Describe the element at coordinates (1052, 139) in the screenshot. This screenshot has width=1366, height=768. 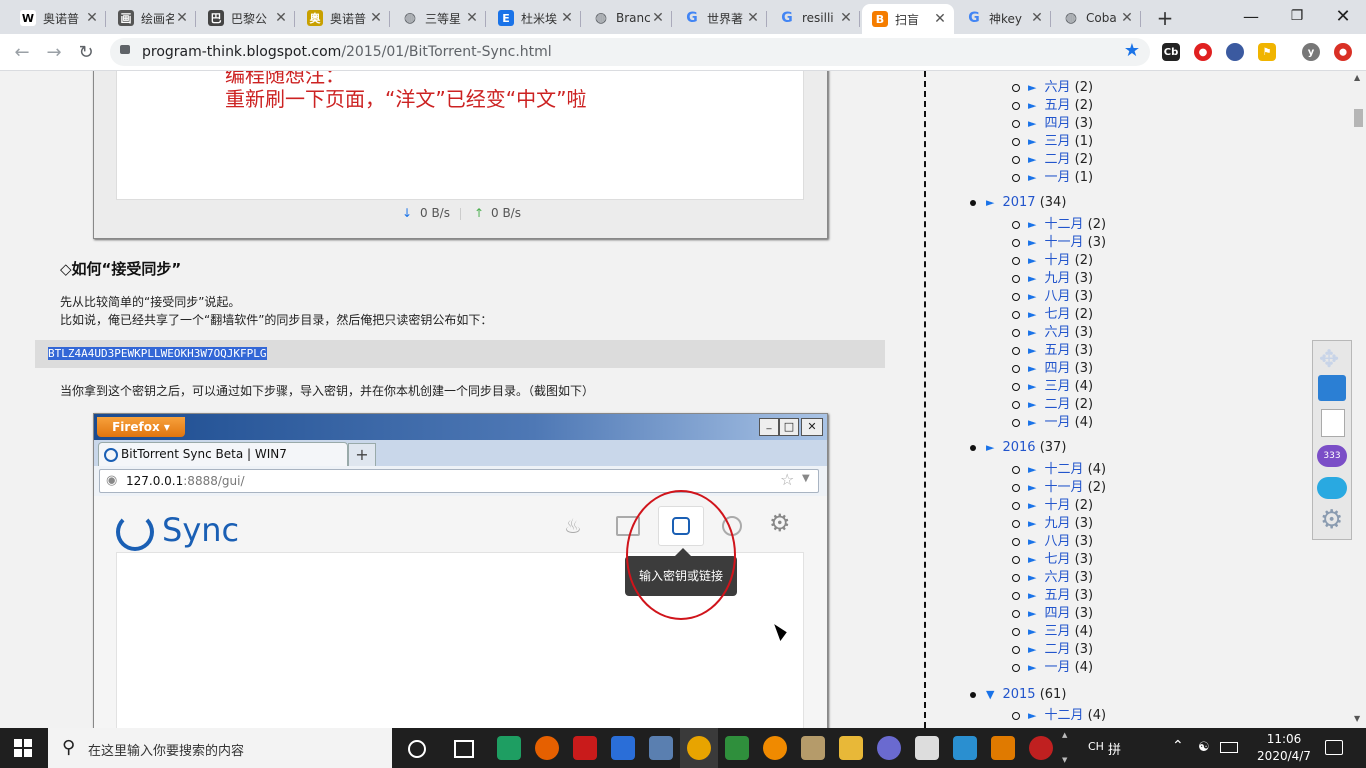
I see `archive-month-item: ► 三月 (1)` at that location.